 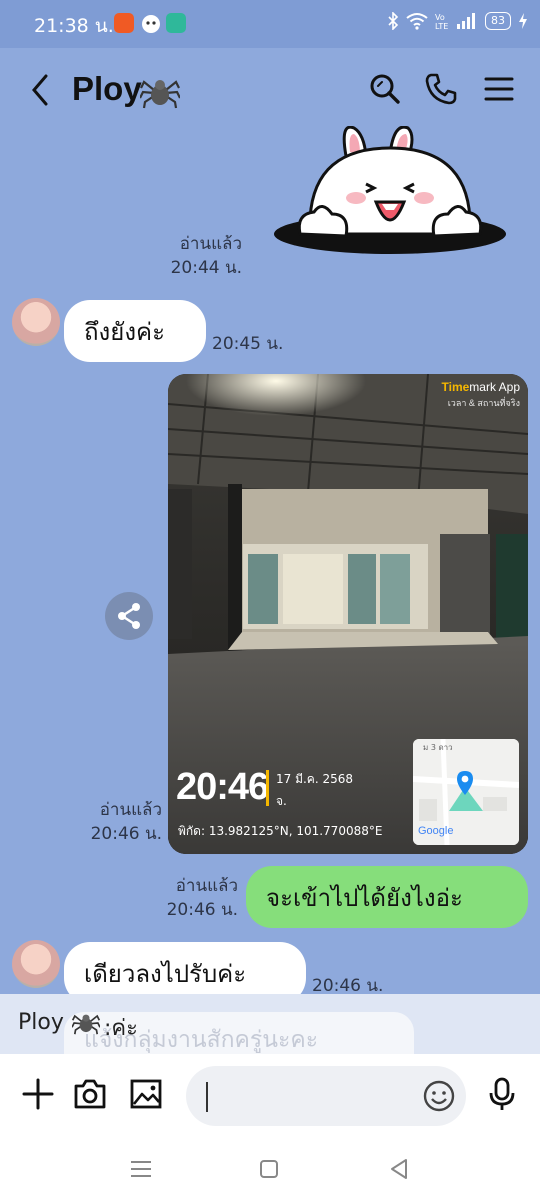 What do you see at coordinates (124, 23) in the screenshot?
I see `shopee-app-icon` at bounding box center [124, 23].